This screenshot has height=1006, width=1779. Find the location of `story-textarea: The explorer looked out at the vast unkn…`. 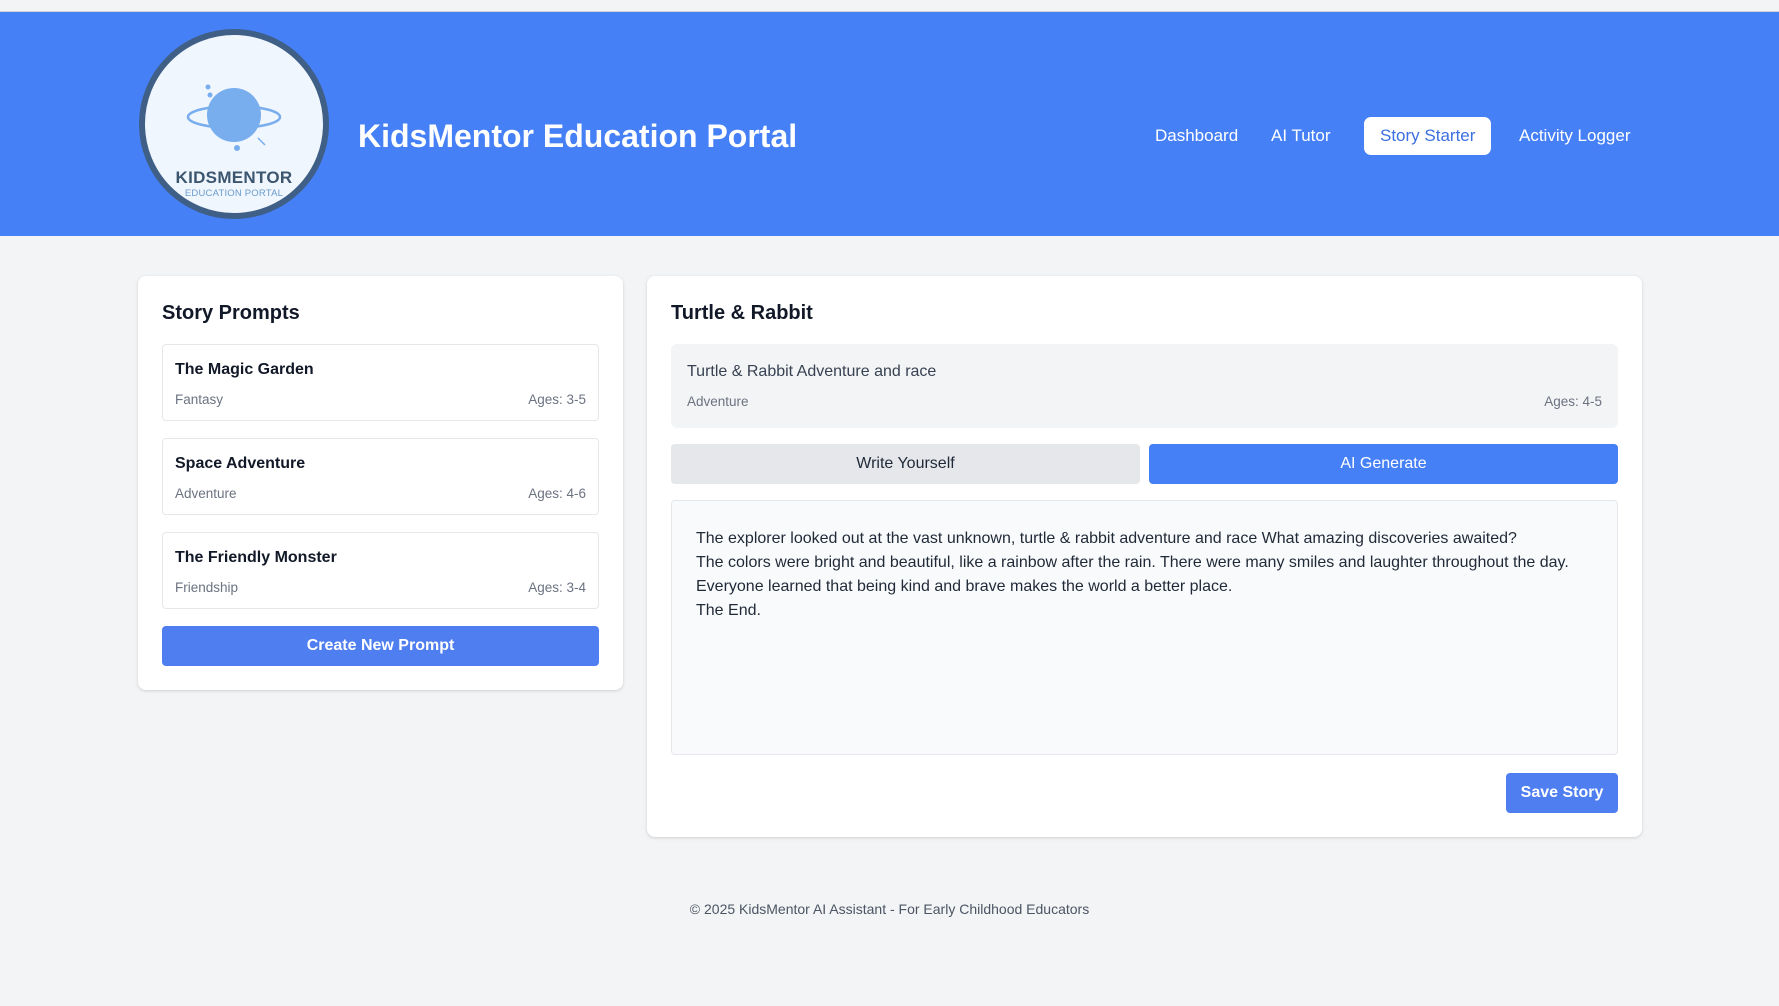

story-textarea: The explorer looked out at the vast unkn… is located at coordinates (1144, 627).